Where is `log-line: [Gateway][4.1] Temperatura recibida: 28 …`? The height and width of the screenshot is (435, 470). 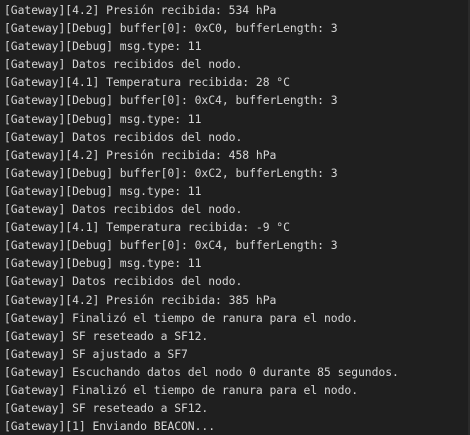 log-line: [Gateway][4.1] Temperatura recibida: 28 … is located at coordinates (147, 82).